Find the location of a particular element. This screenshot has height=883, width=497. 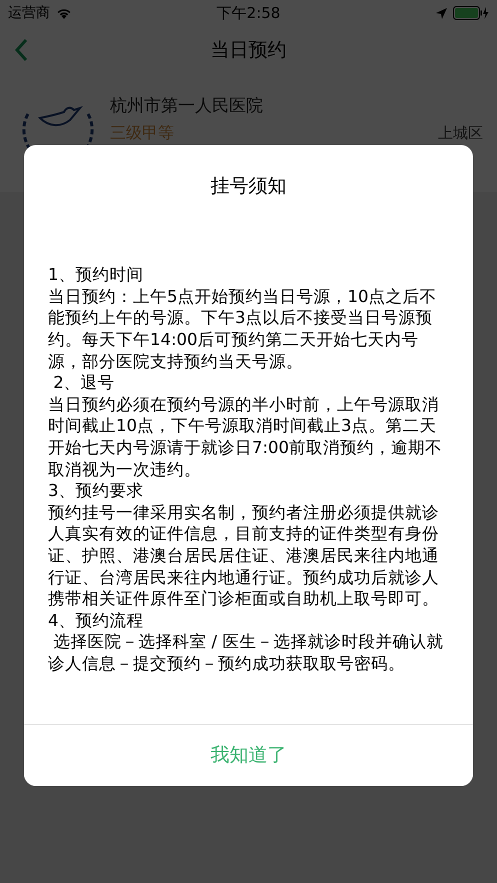

section-text: 当日预约必须在预约号源的半小时前，上午号源取消时间截止10点，下午号源取消时间截止3点。第二天开始七天内号源请于就诊日7:00前取消预约，逾期不取消视为一次违约。 is located at coordinates (246, 437).